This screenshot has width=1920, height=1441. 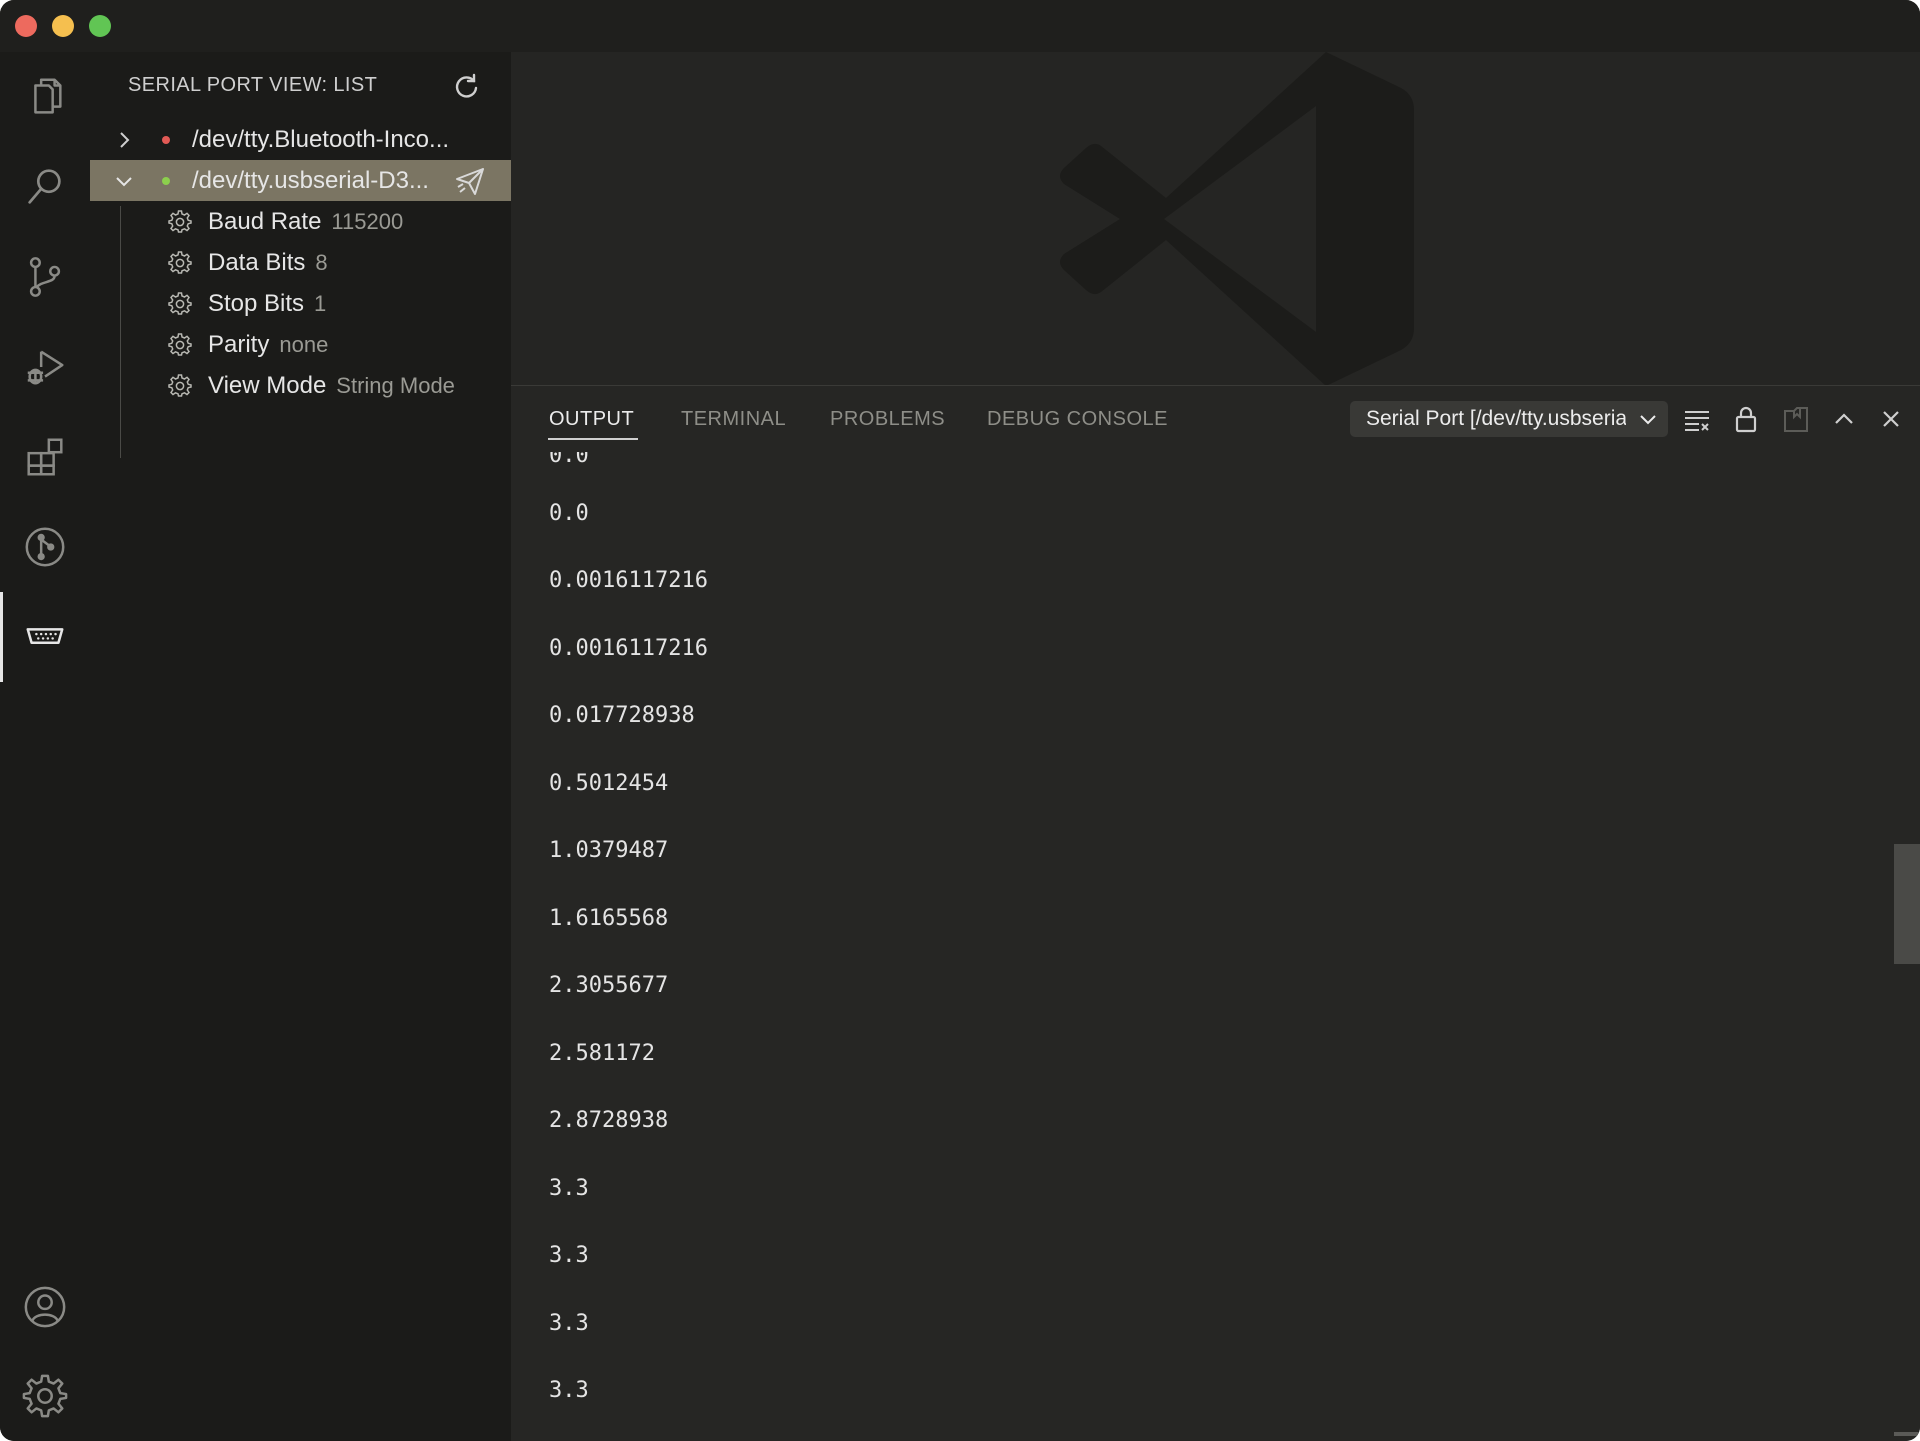 I want to click on refresh-icon, so click(x=467, y=87).